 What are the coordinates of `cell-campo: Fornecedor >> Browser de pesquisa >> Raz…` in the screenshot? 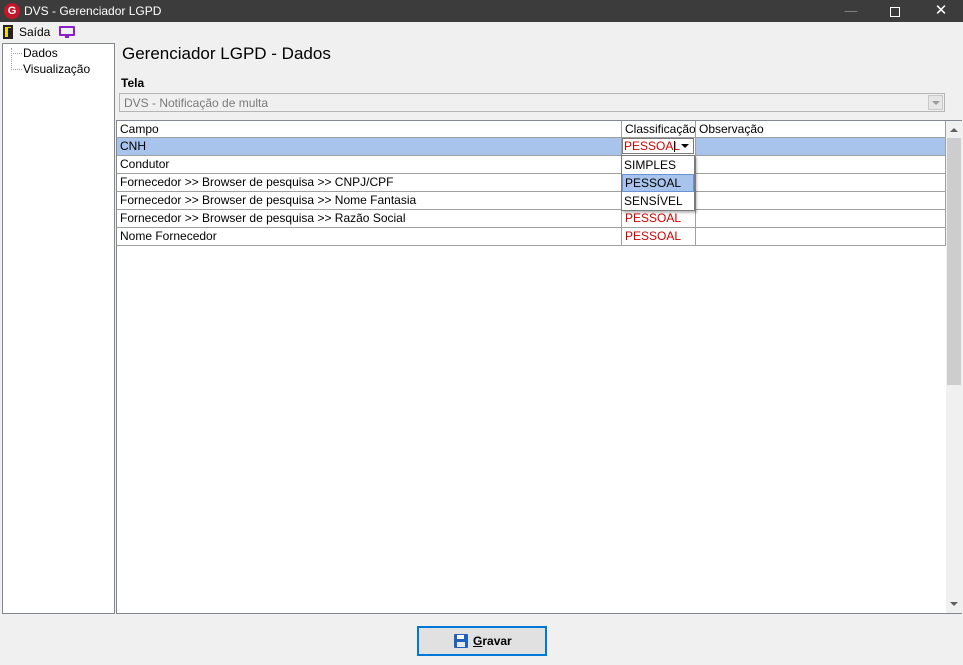 It's located at (369, 218).